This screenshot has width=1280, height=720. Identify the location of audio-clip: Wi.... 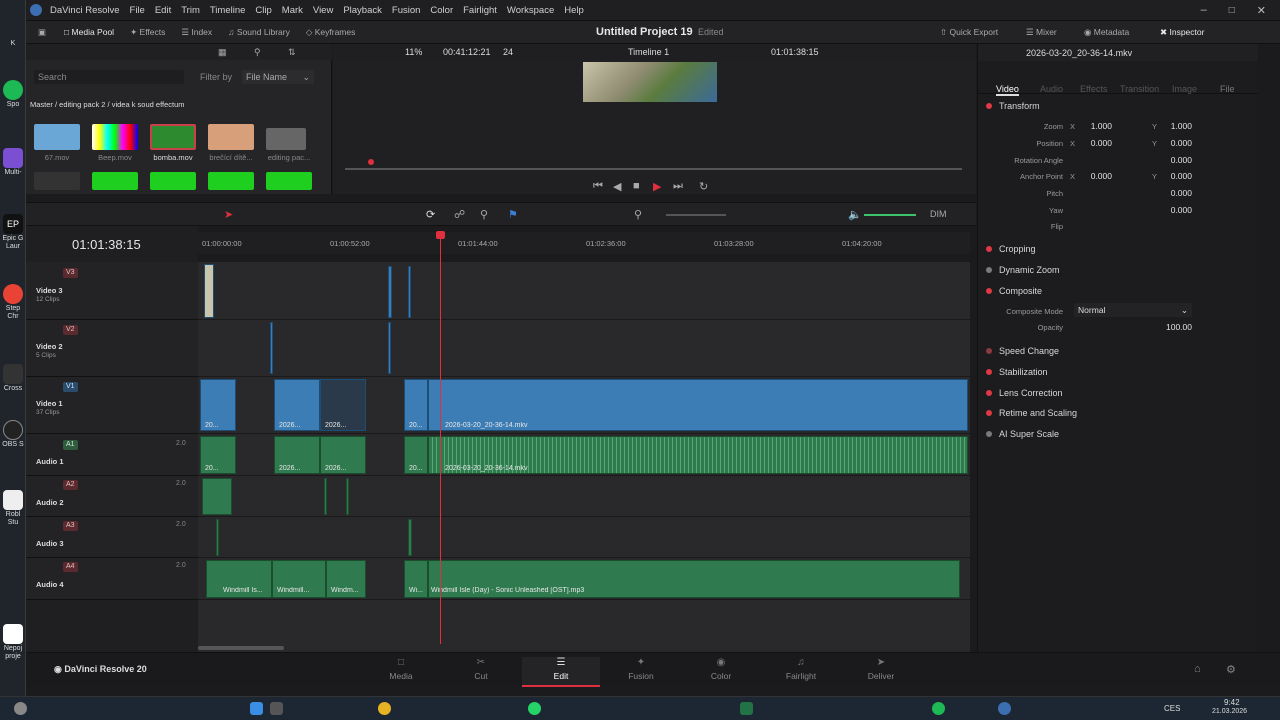
(416, 579).